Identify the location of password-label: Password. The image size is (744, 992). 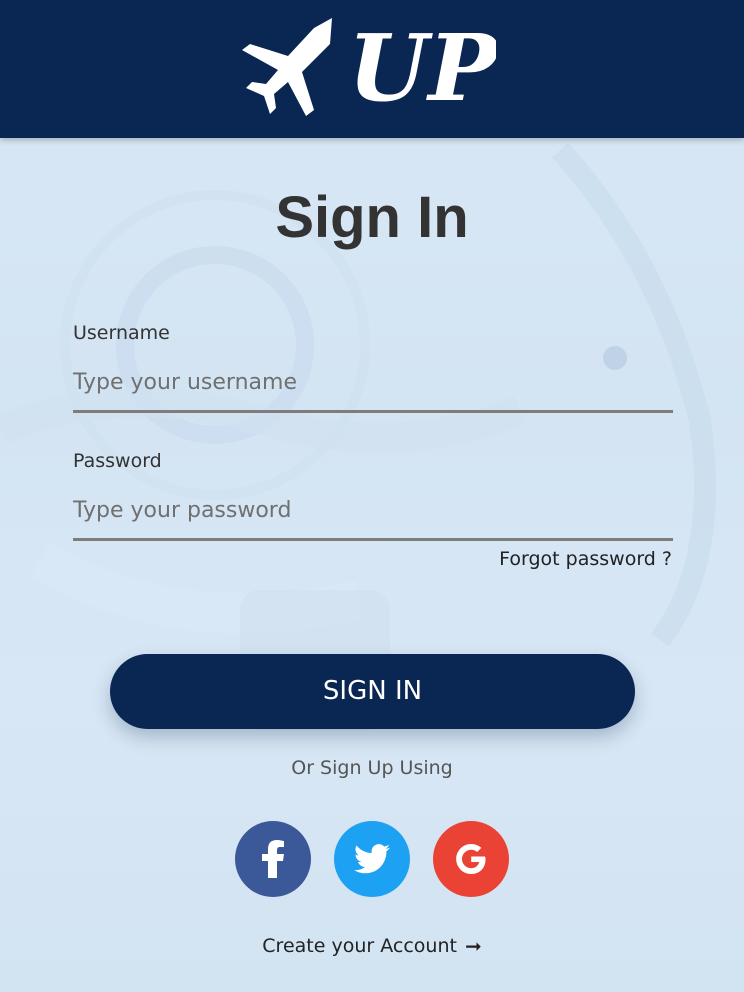
(117, 461).